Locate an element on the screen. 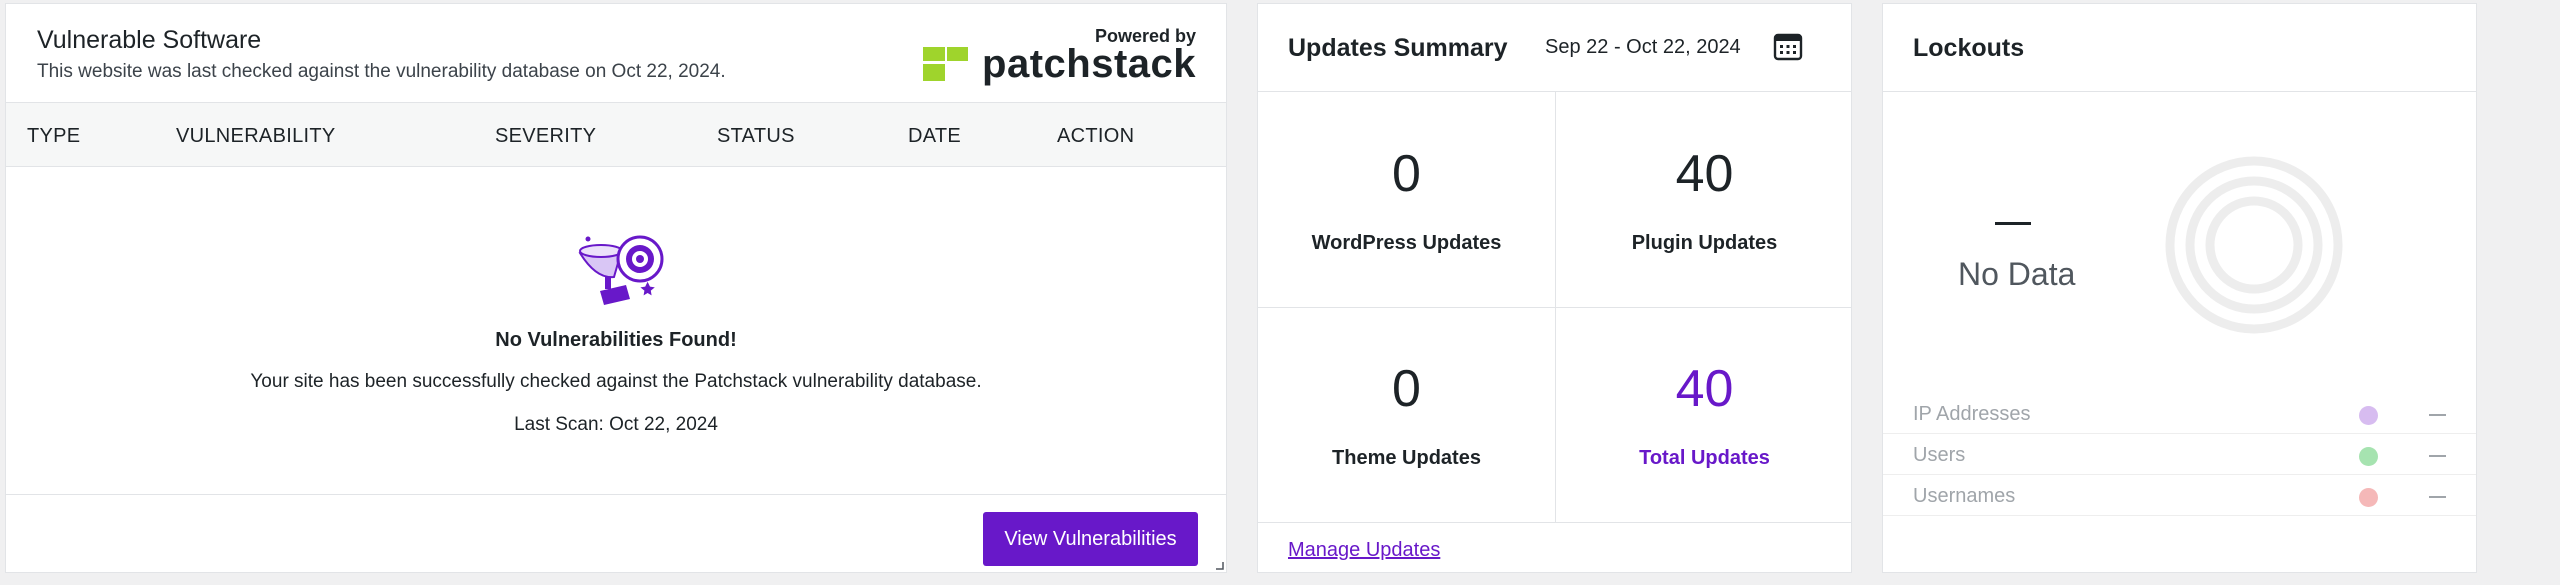  patchstack-logo: patchstack is located at coordinates (1059, 64).